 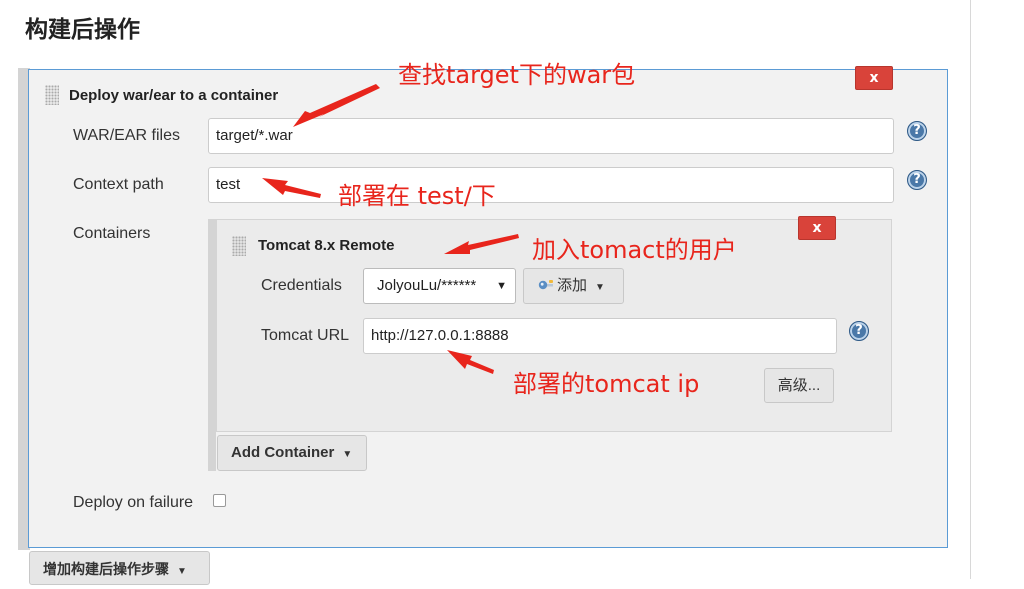 I want to click on arrow-deploy-ip, so click(x=470, y=362).